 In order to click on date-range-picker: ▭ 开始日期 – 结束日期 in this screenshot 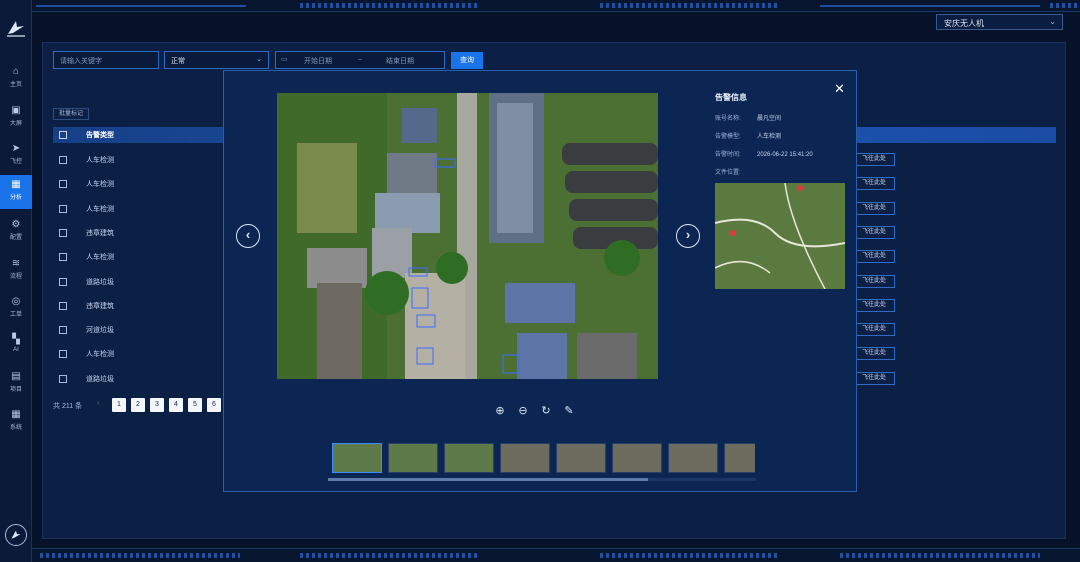, I will do `click(360, 60)`.